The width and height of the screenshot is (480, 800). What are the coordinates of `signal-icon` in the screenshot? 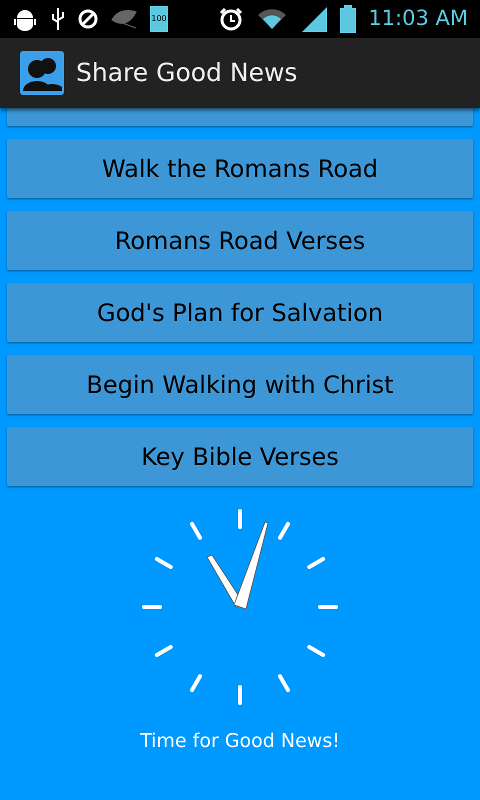 It's located at (314, 19).